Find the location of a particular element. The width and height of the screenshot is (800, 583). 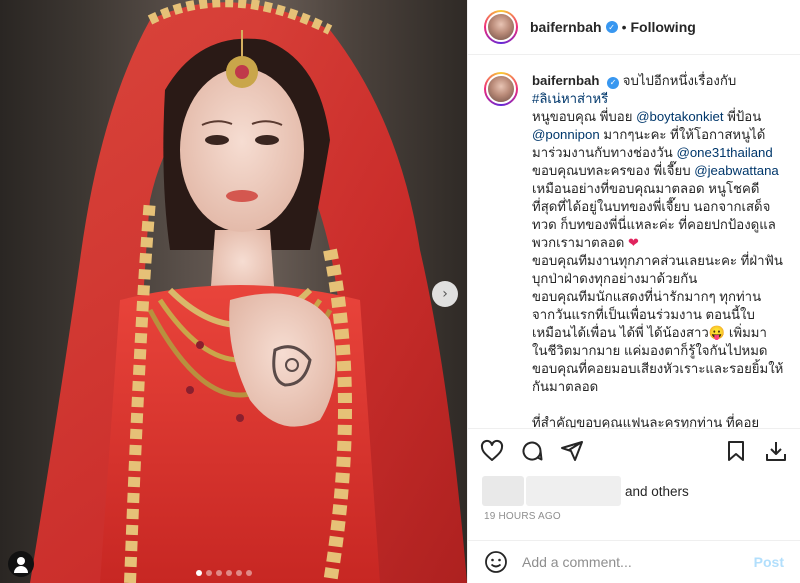

mention-link: @boytakonkiet is located at coordinates (679, 116).